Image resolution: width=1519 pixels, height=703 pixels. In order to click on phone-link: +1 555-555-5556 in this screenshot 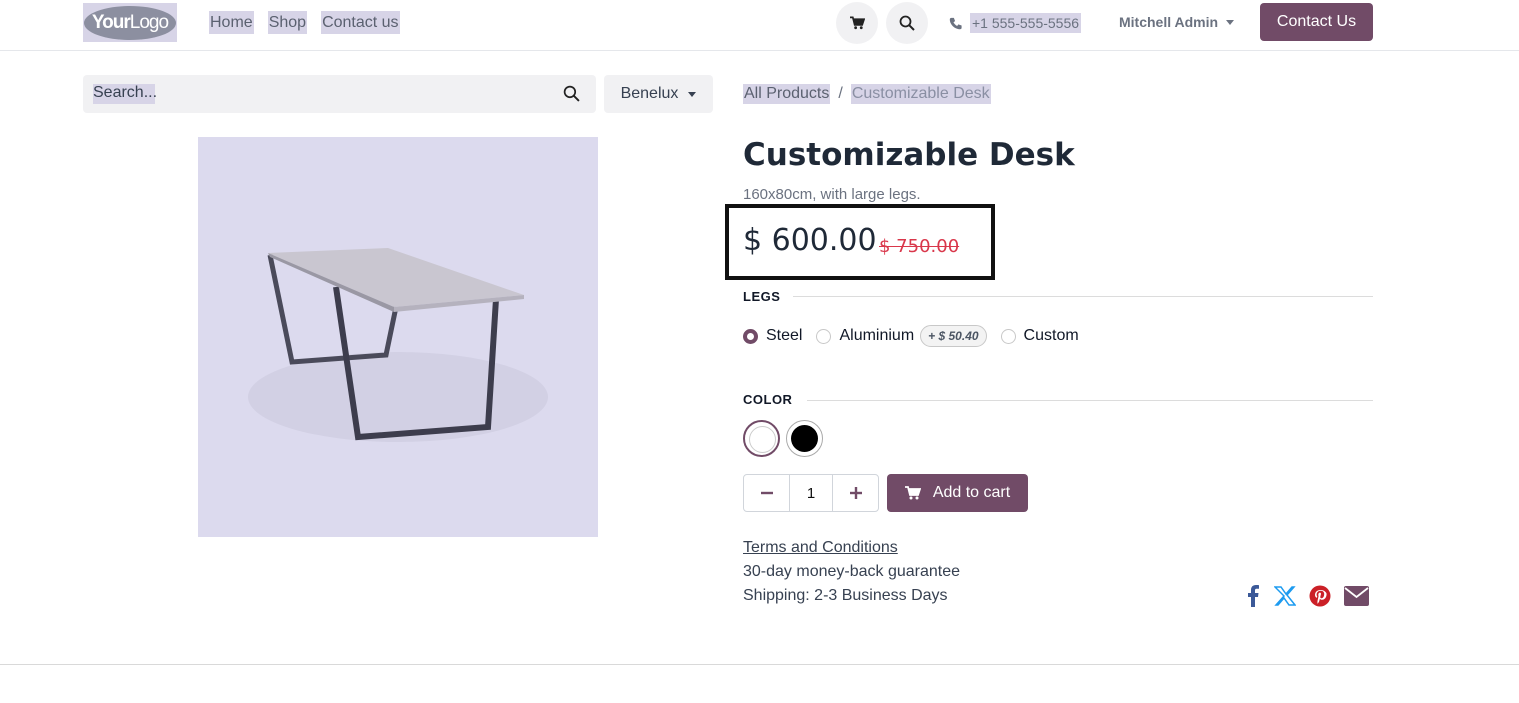, I will do `click(1015, 23)`.